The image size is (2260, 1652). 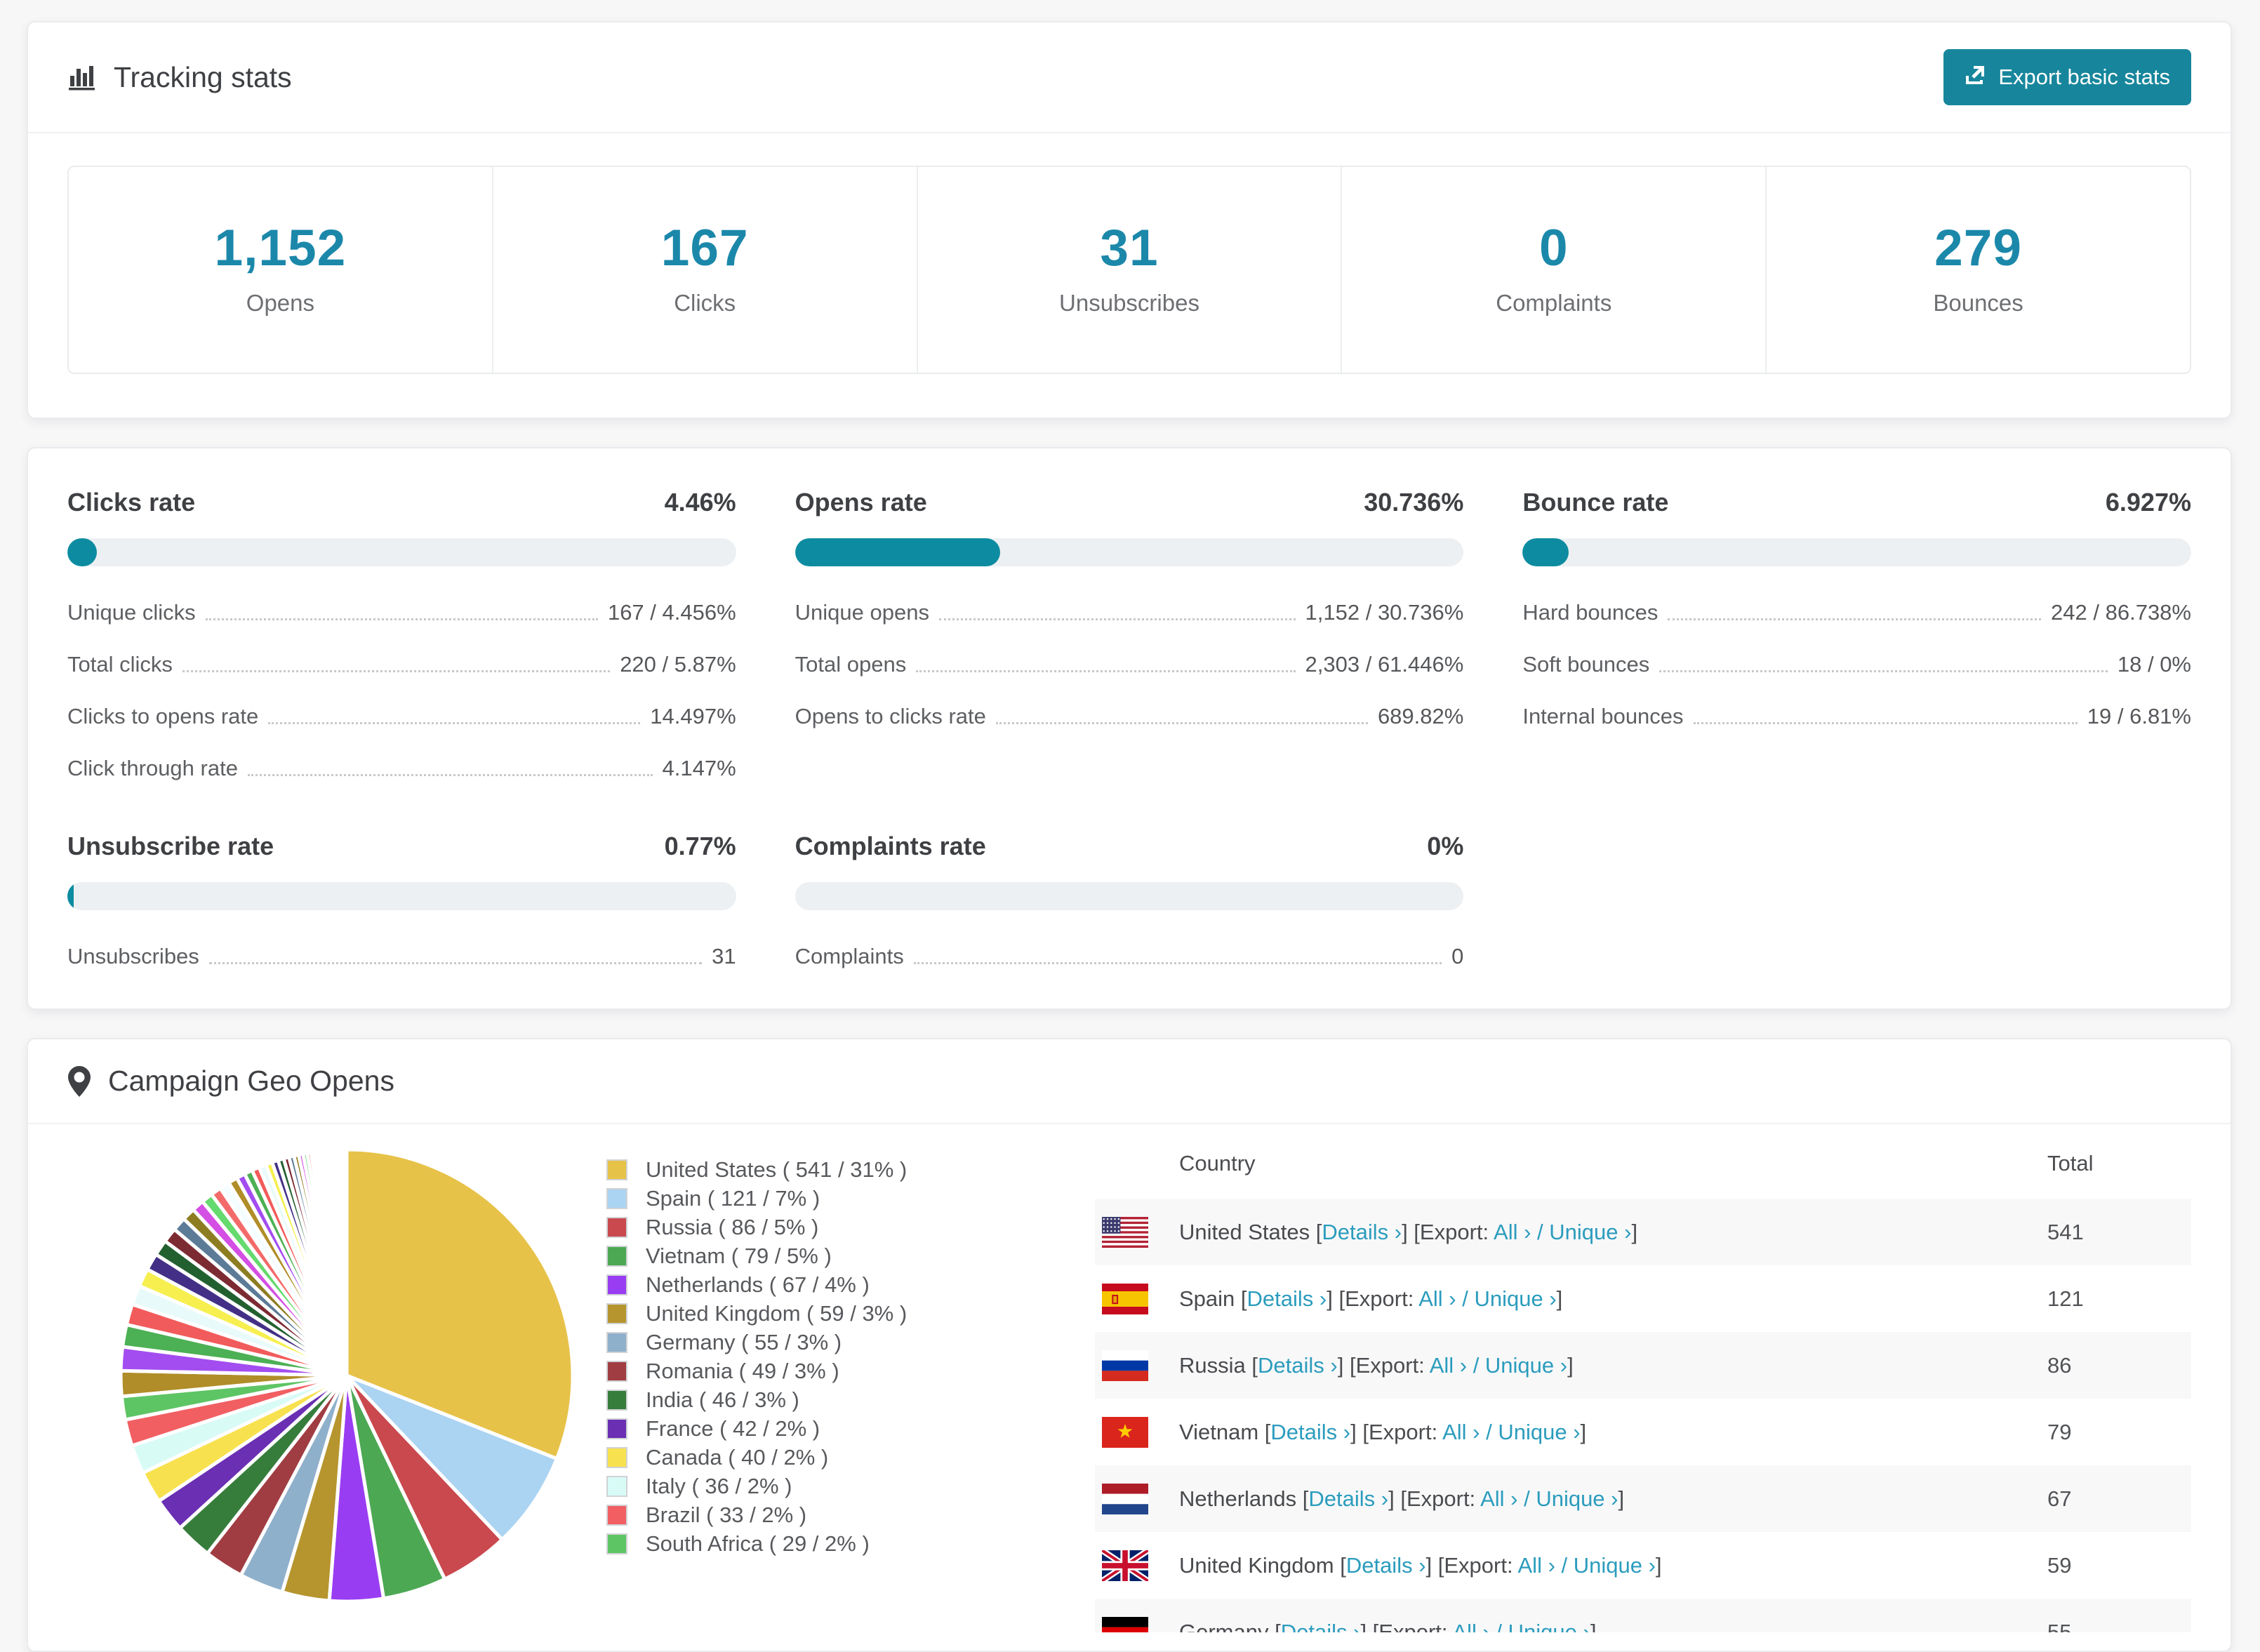 What do you see at coordinates (1856, 716) in the screenshot?
I see `rate-detail-row: Internal bounces 19 / 6.81%` at bounding box center [1856, 716].